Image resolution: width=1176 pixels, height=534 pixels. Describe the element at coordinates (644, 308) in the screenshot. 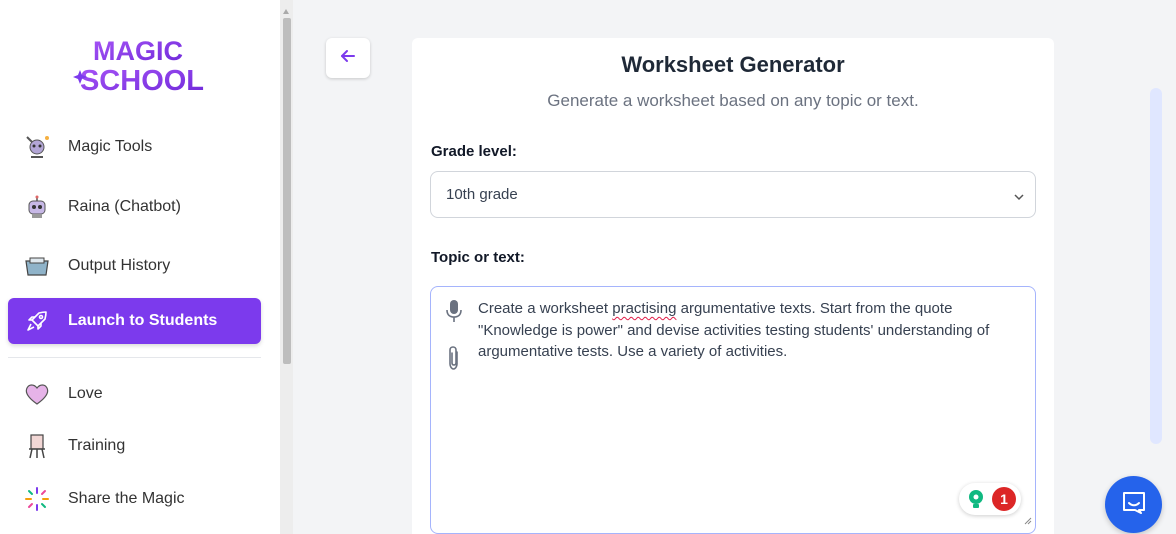

I see `spelling-flagged-word: practising` at that location.